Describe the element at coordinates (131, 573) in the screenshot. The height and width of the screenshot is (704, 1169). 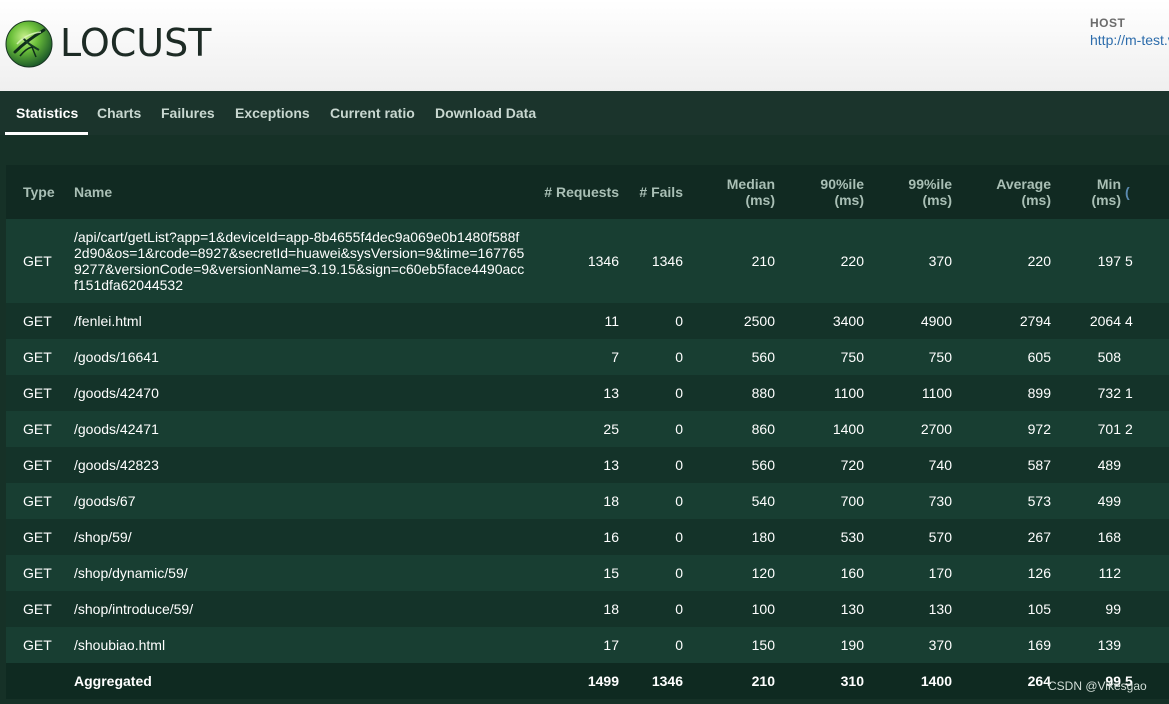
I see `request-name: /shop/dynamic/59/` at that location.